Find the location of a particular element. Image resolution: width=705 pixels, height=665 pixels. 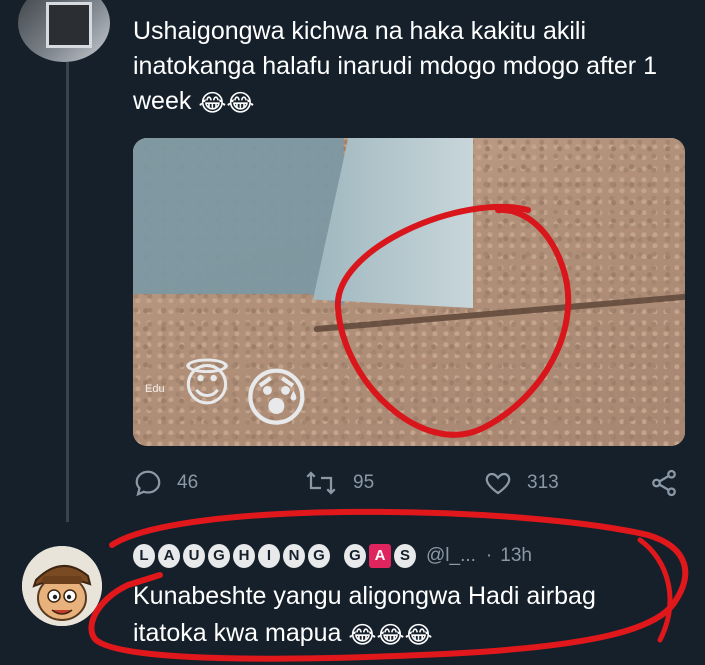

avatar is located at coordinates (64, 31).